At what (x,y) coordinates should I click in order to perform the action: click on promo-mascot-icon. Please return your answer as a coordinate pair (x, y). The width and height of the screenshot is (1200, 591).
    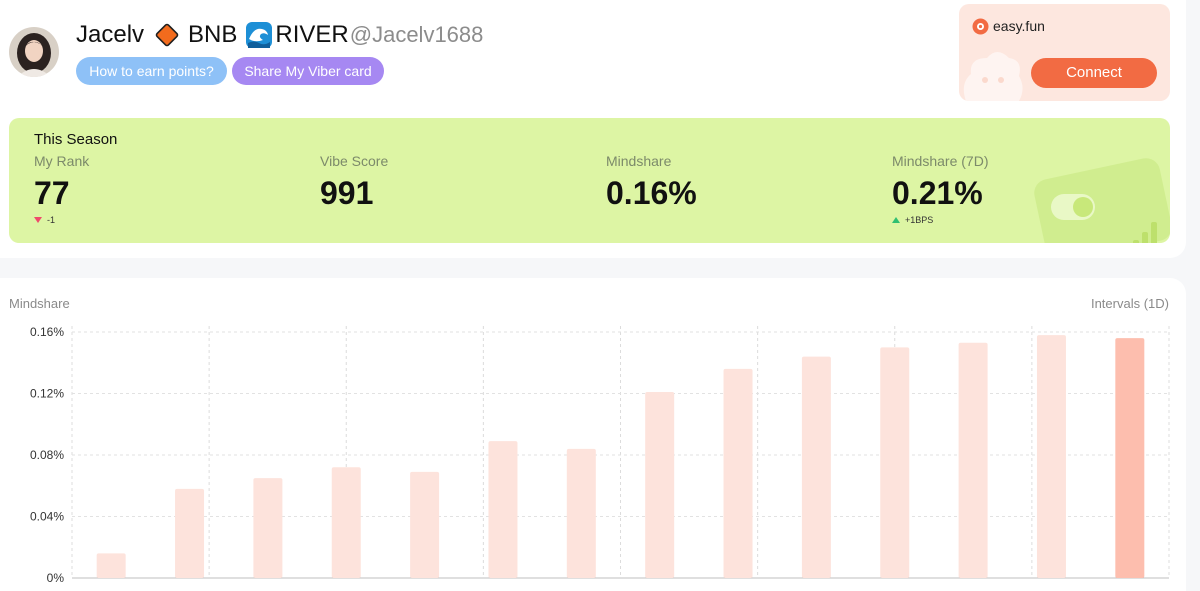
    Looking at the image, I should click on (994, 72).